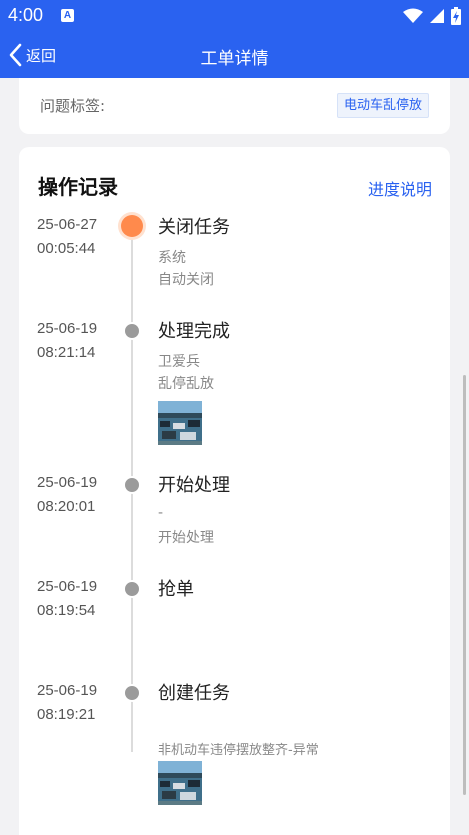  What do you see at coordinates (234, 16) in the screenshot?
I see `status-bar: 4:00 A` at bounding box center [234, 16].